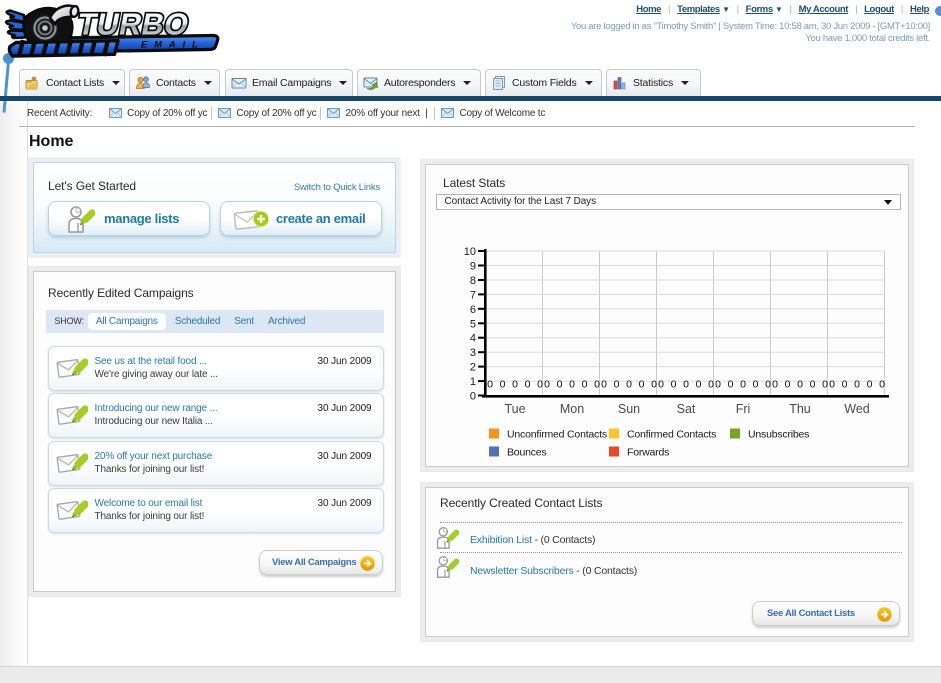  What do you see at coordinates (473, 267) in the screenshot?
I see `svg-text: 9` at bounding box center [473, 267].